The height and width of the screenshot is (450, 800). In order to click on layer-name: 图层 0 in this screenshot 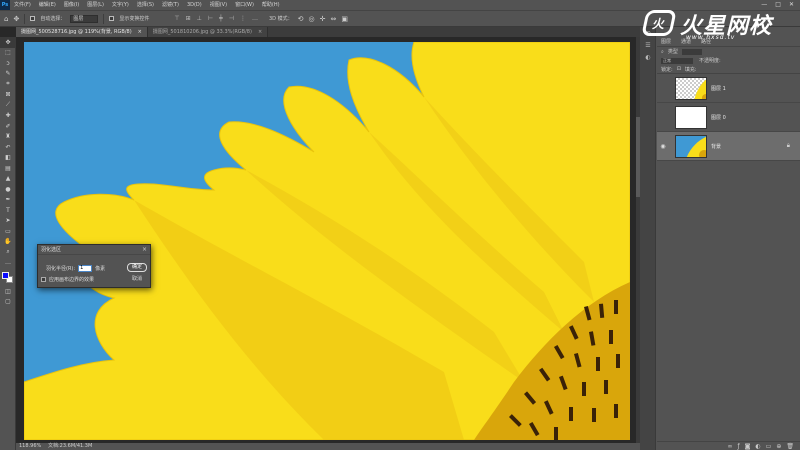, I will do `click(718, 117)`.